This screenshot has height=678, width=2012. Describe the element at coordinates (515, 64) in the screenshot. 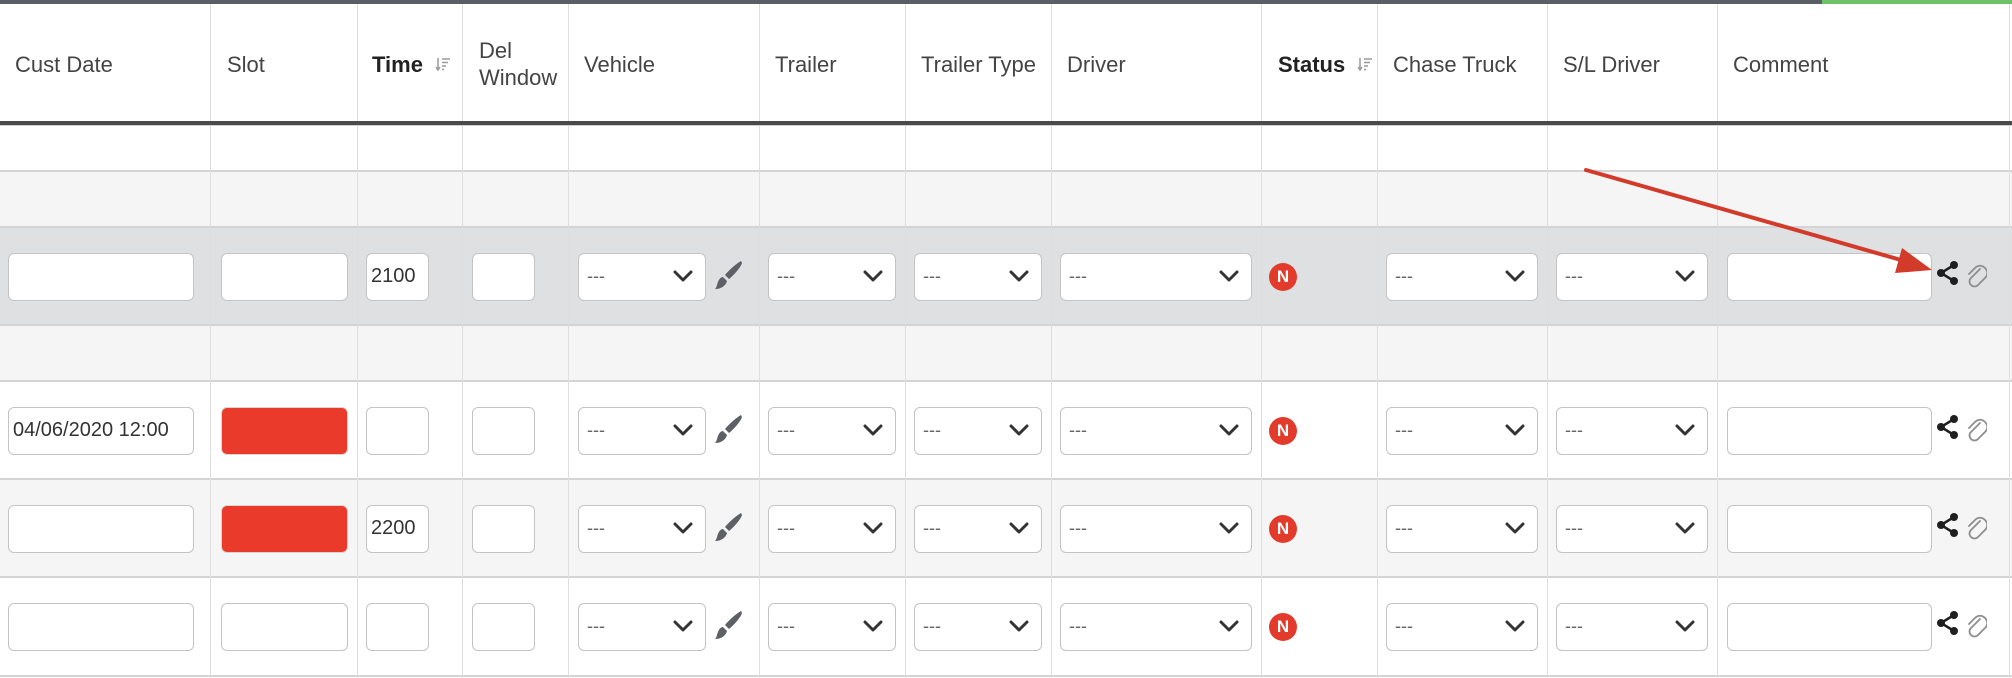

I see `column-header-del-window: Del Window` at that location.